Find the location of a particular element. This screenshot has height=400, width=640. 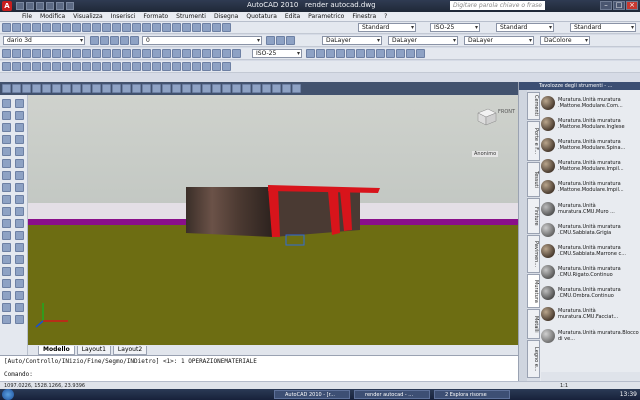

lineweight-select: DaLayer is located at coordinates (499, 40).